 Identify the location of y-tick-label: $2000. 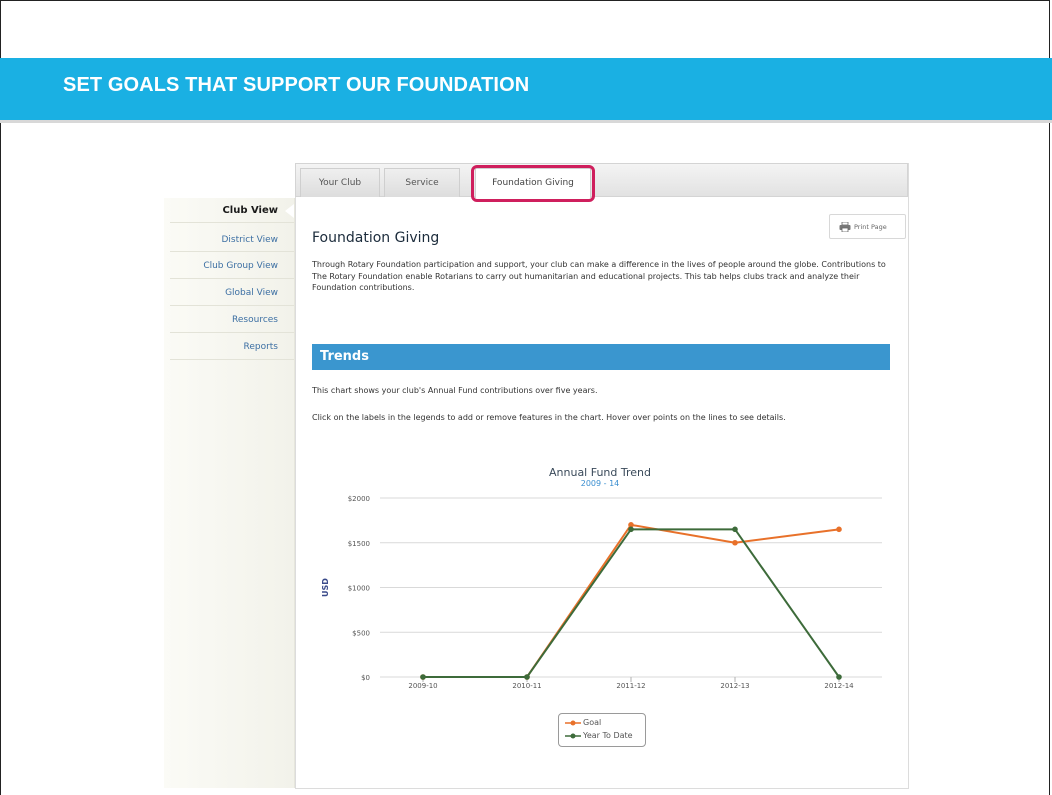
(359, 499).